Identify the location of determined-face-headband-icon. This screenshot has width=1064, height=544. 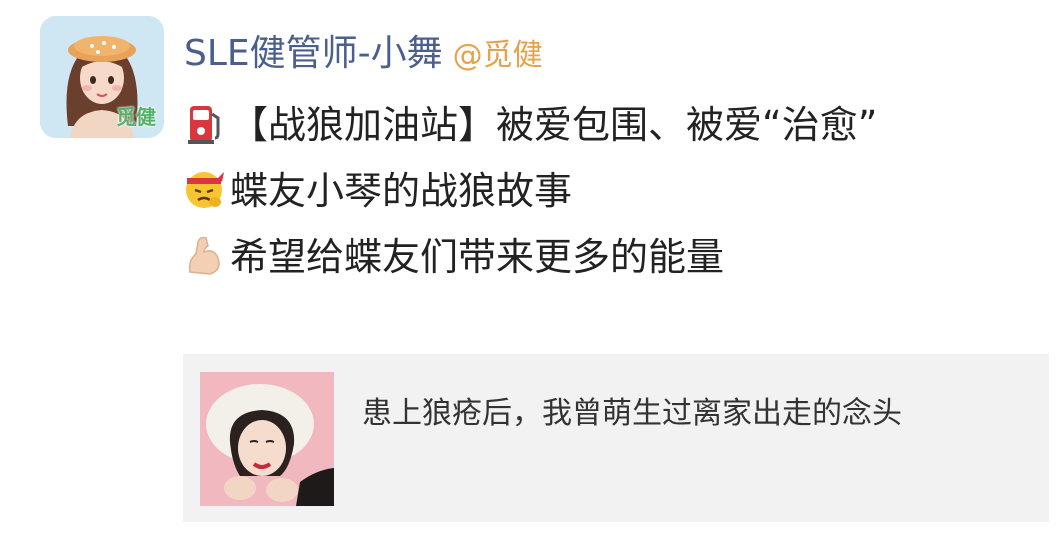
(204, 189).